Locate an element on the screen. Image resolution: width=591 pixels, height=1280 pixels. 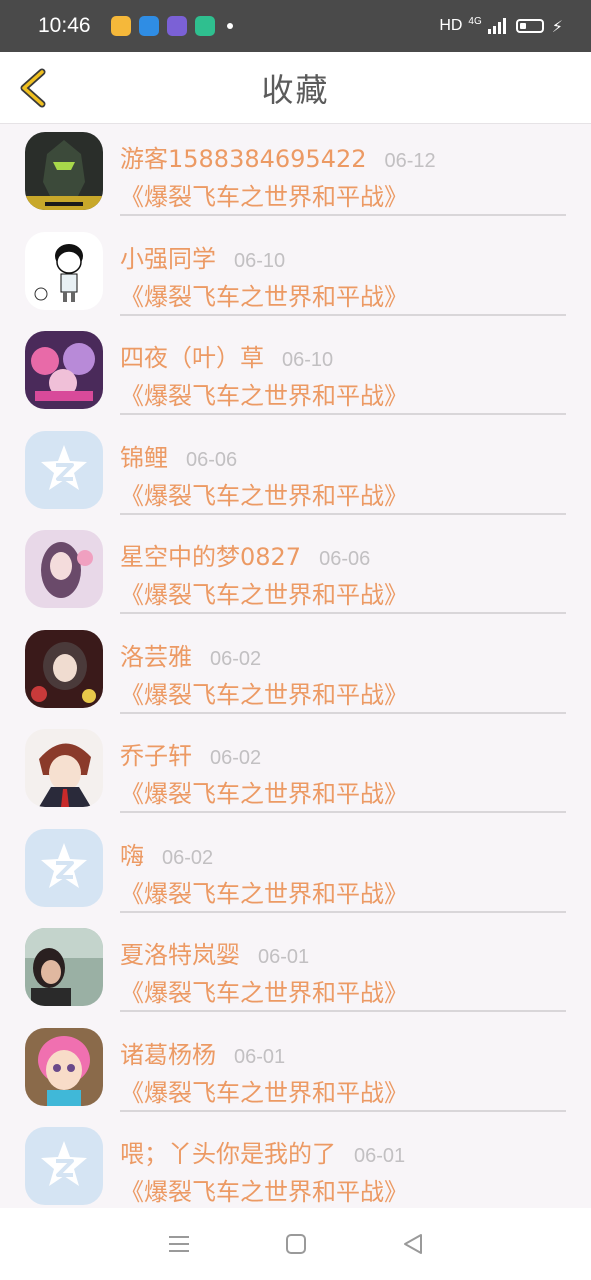
user-name: 嗨 is located at coordinates (132, 855).